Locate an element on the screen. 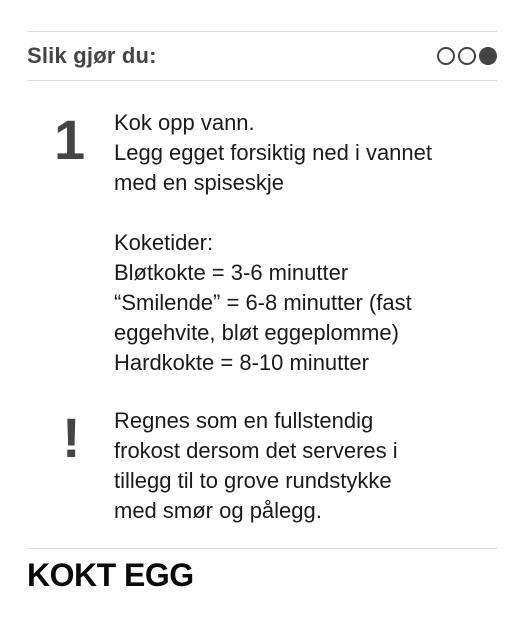 The height and width of the screenshot is (636, 525). step-line: Legg egget forsiktig ned i vannet is located at coordinates (273, 152).